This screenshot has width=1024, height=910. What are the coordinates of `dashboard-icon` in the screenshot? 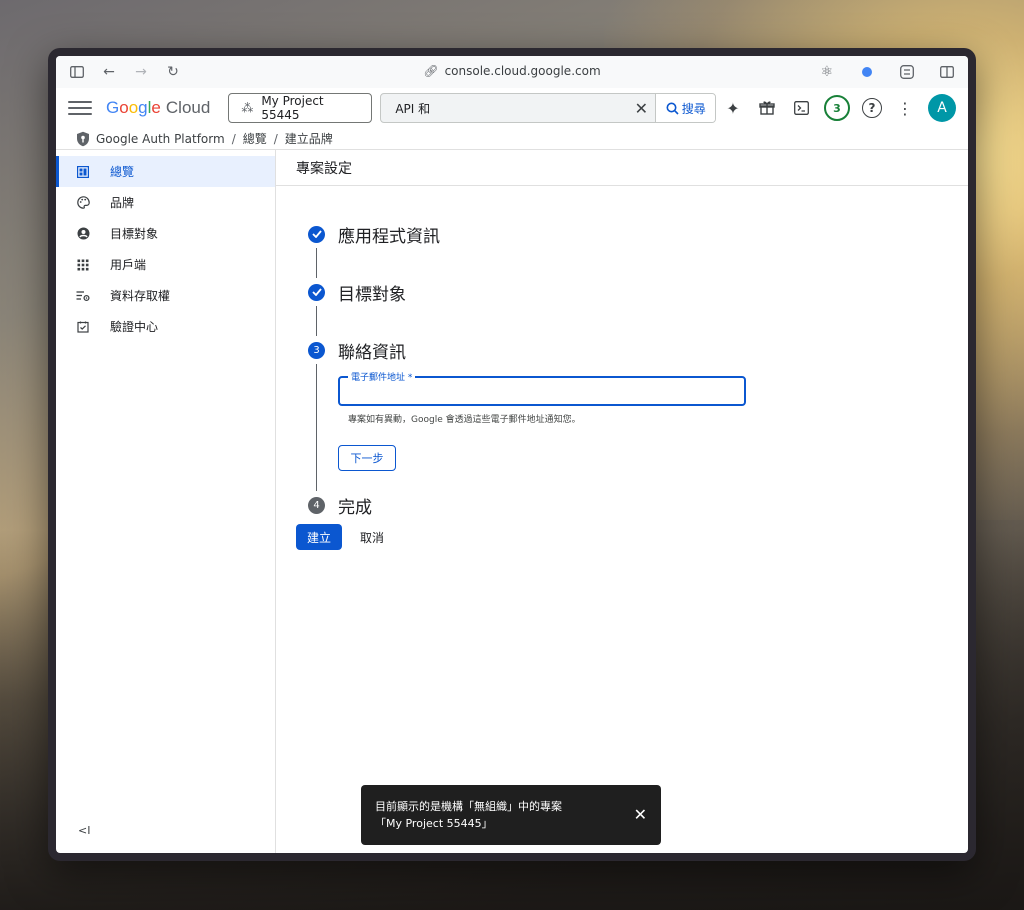 It's located at (83, 172).